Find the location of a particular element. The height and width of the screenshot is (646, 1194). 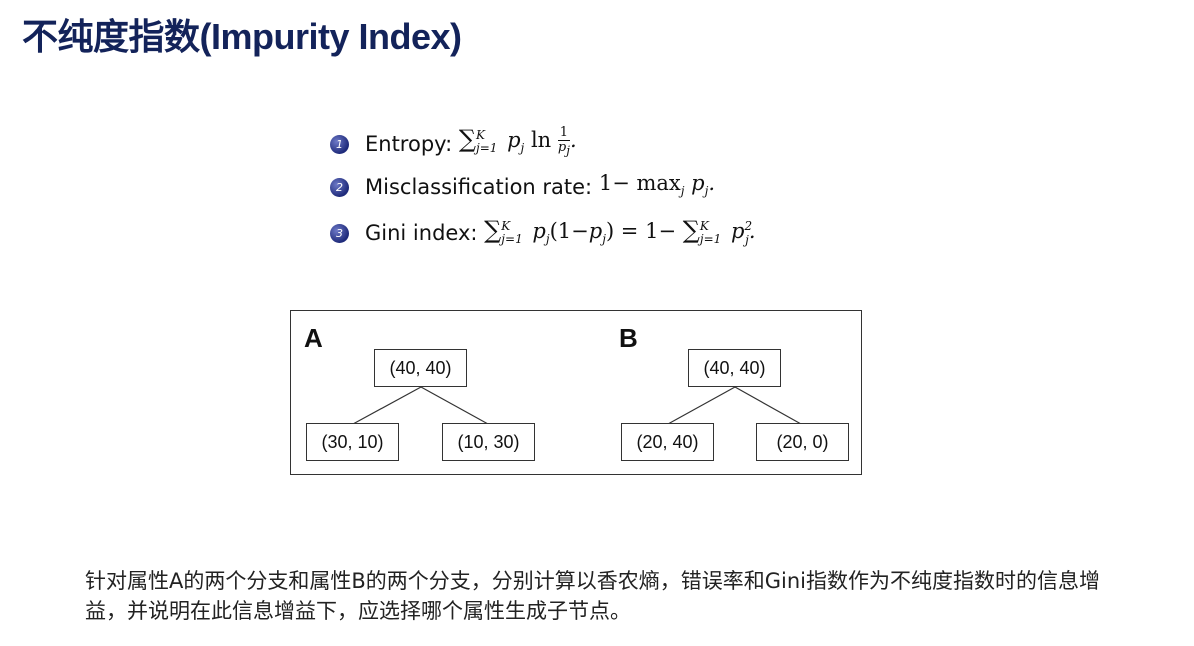

page-title: 不纯度指数(Impurity Index) is located at coordinates (242, 36).